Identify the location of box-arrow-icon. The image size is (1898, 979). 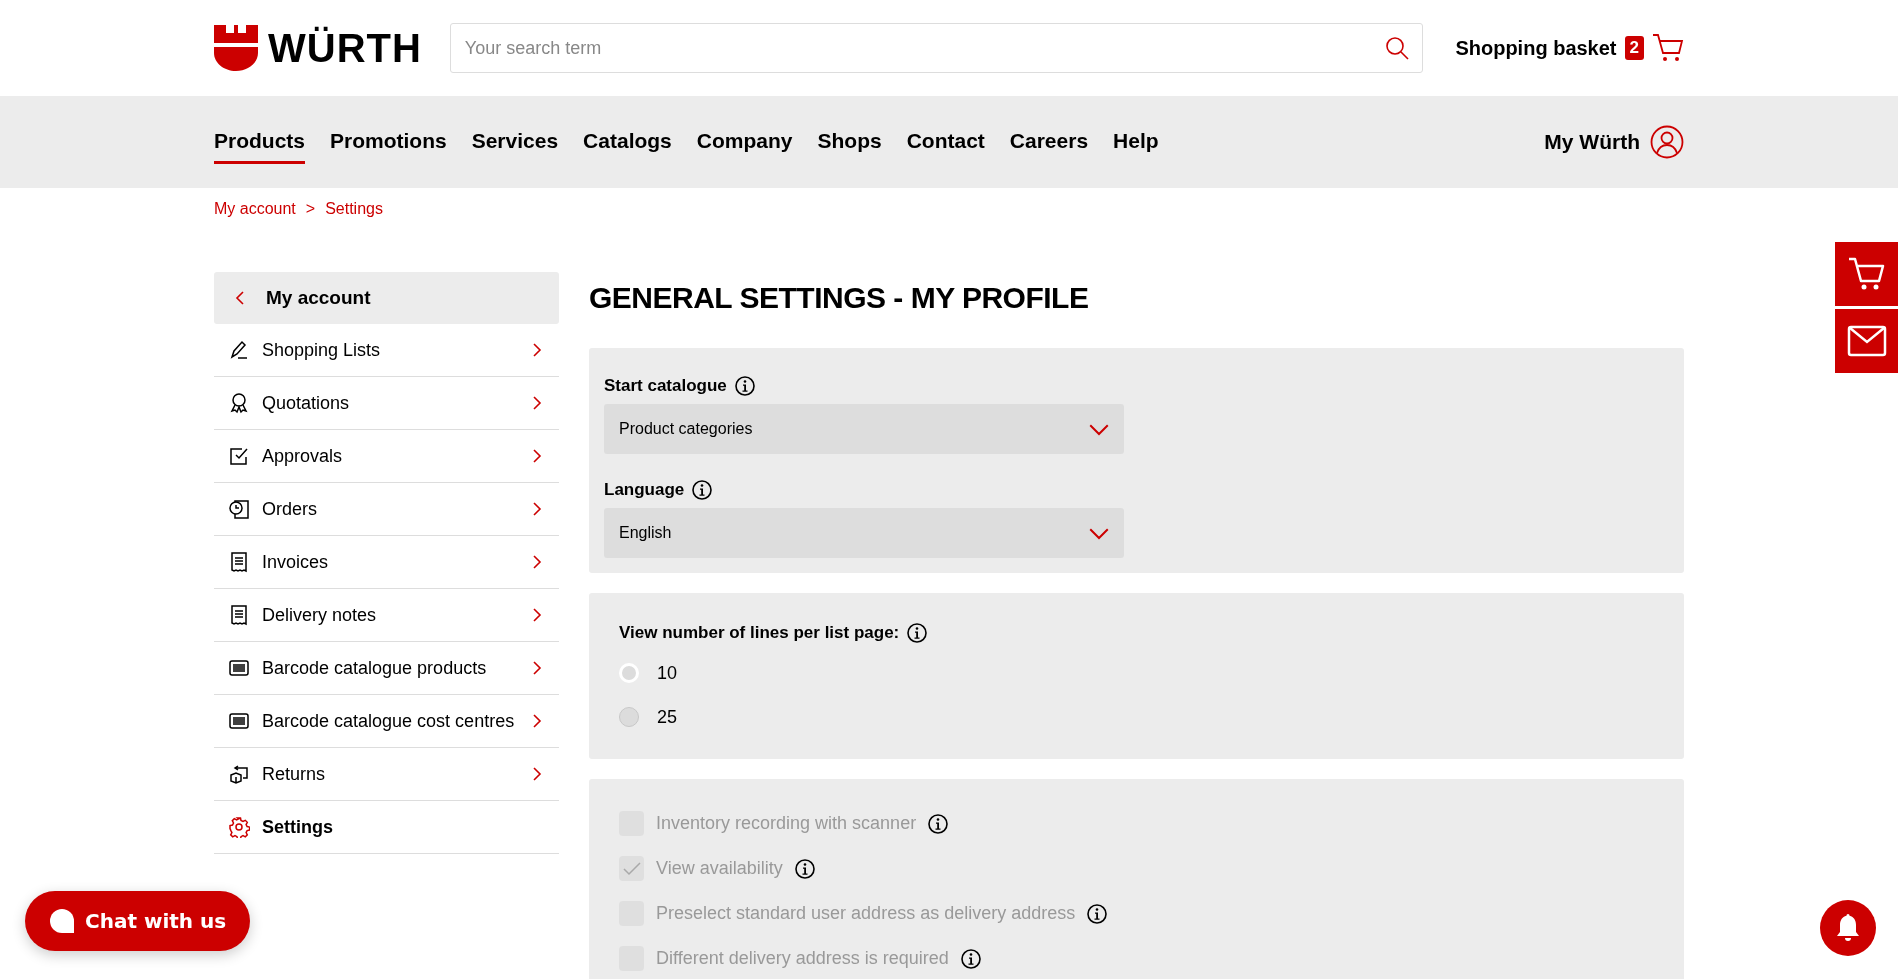
(239, 774).